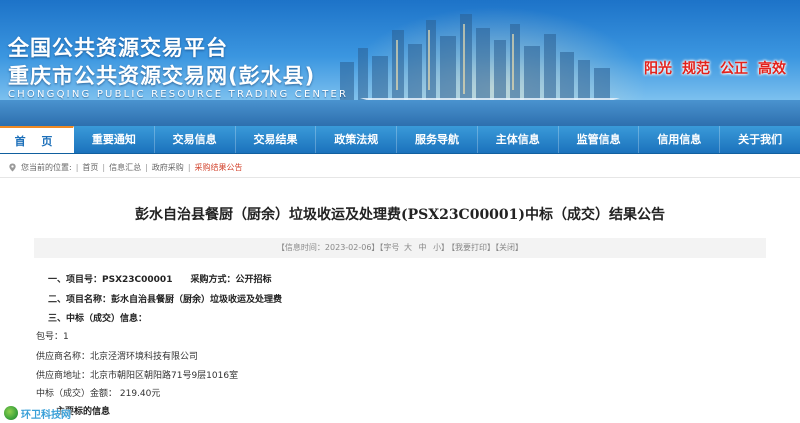 This screenshot has width=800, height=423. What do you see at coordinates (772, 69) in the screenshot?
I see `slogan-efficient: 高效` at bounding box center [772, 69].